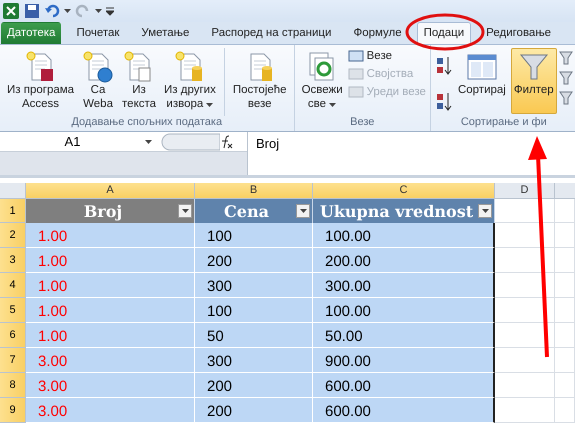  Describe the element at coordinates (525, 191) in the screenshot. I see `column-header: D` at that location.